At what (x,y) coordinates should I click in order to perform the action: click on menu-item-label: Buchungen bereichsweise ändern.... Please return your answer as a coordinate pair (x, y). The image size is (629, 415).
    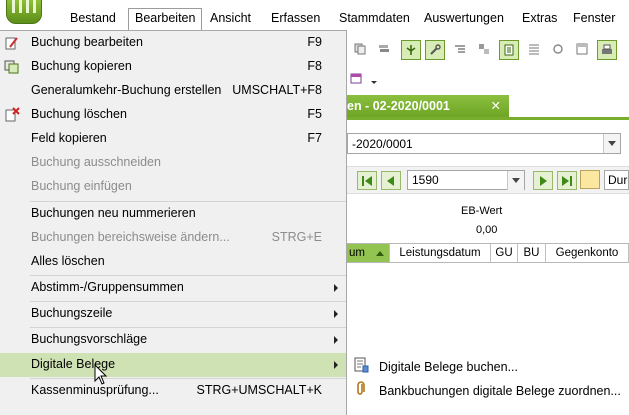
    Looking at the image, I should click on (130, 237).